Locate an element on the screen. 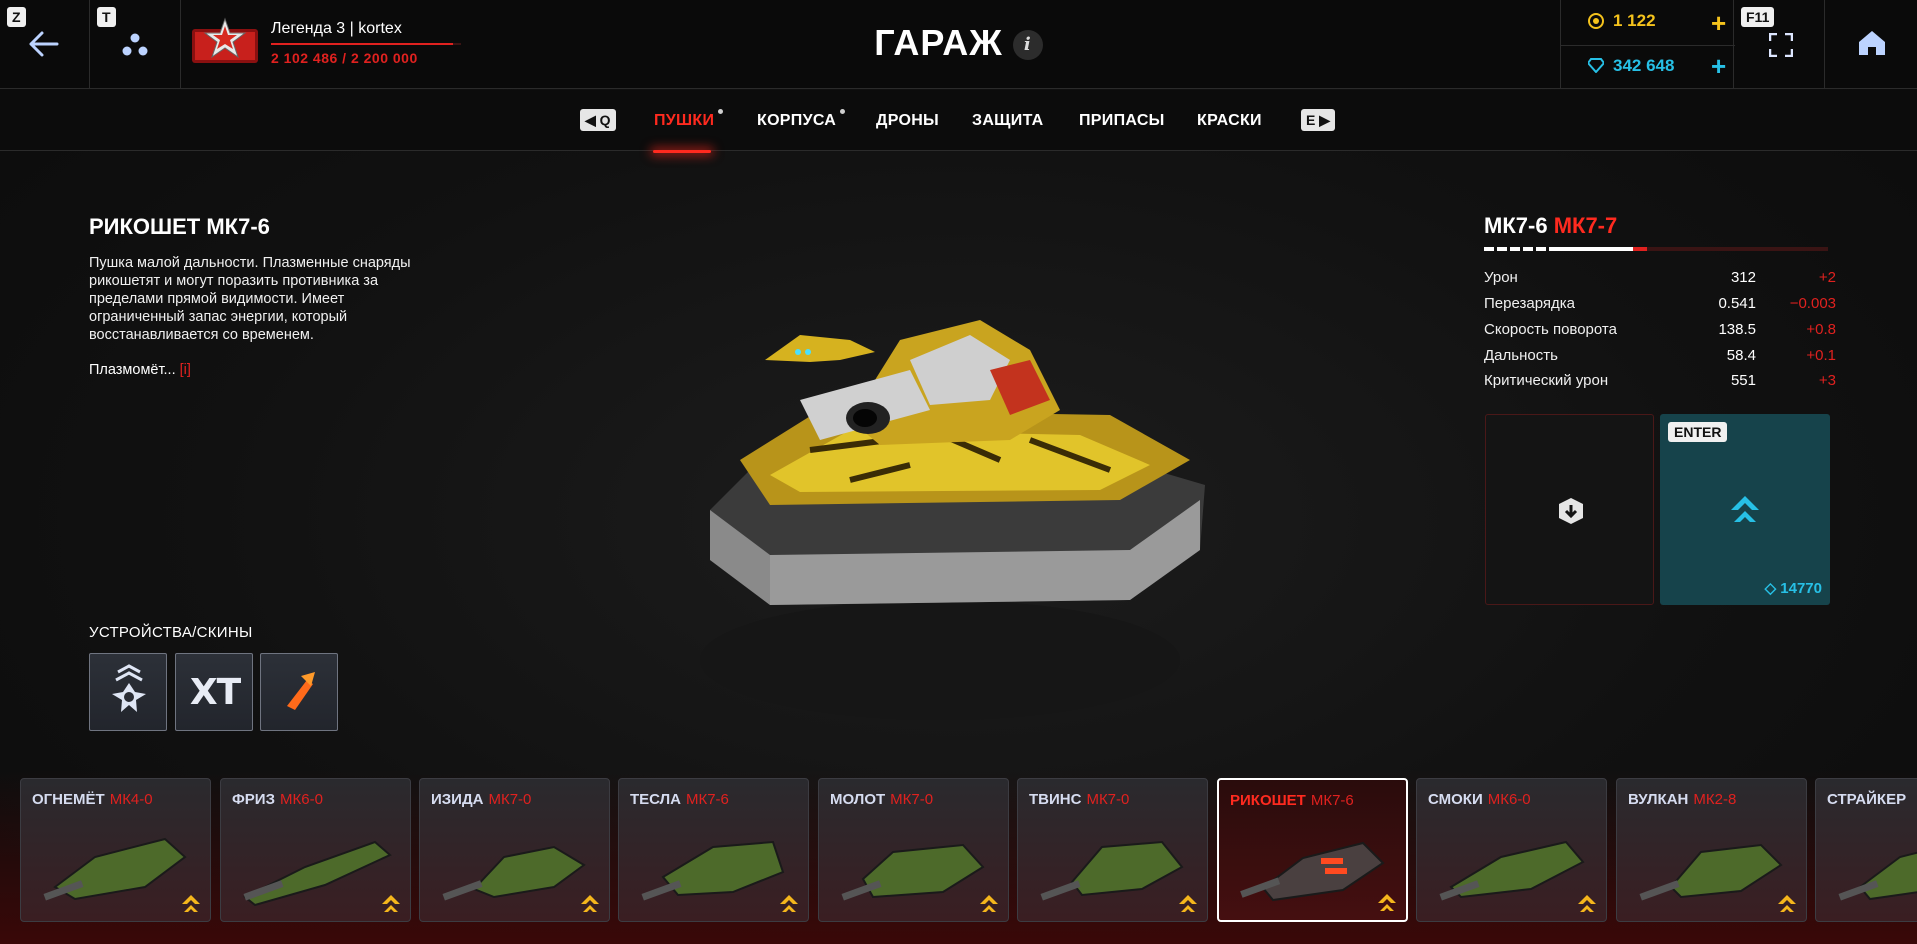 Image resolution: width=1917 pixels, height=944 pixels. upgrade-price: ◇ 14770 is located at coordinates (1793, 588).